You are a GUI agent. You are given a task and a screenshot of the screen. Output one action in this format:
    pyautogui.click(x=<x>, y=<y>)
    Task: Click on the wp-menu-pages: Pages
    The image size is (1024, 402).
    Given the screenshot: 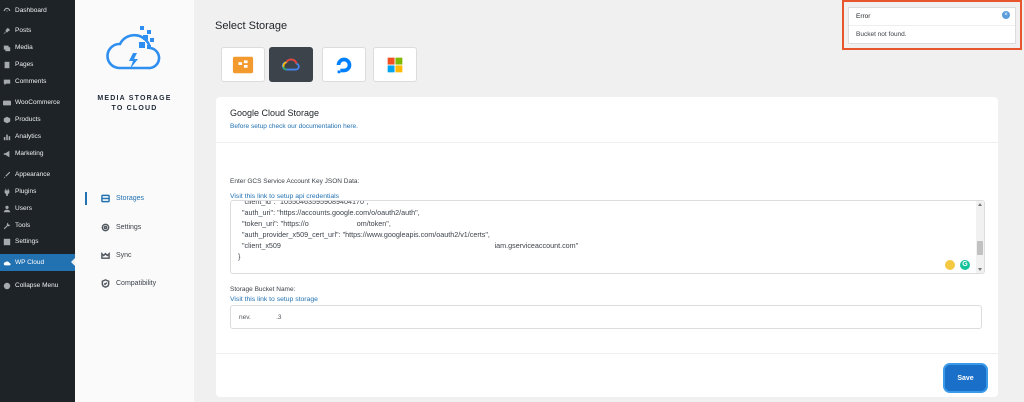 What is the action you would take?
    pyautogui.click(x=37, y=64)
    